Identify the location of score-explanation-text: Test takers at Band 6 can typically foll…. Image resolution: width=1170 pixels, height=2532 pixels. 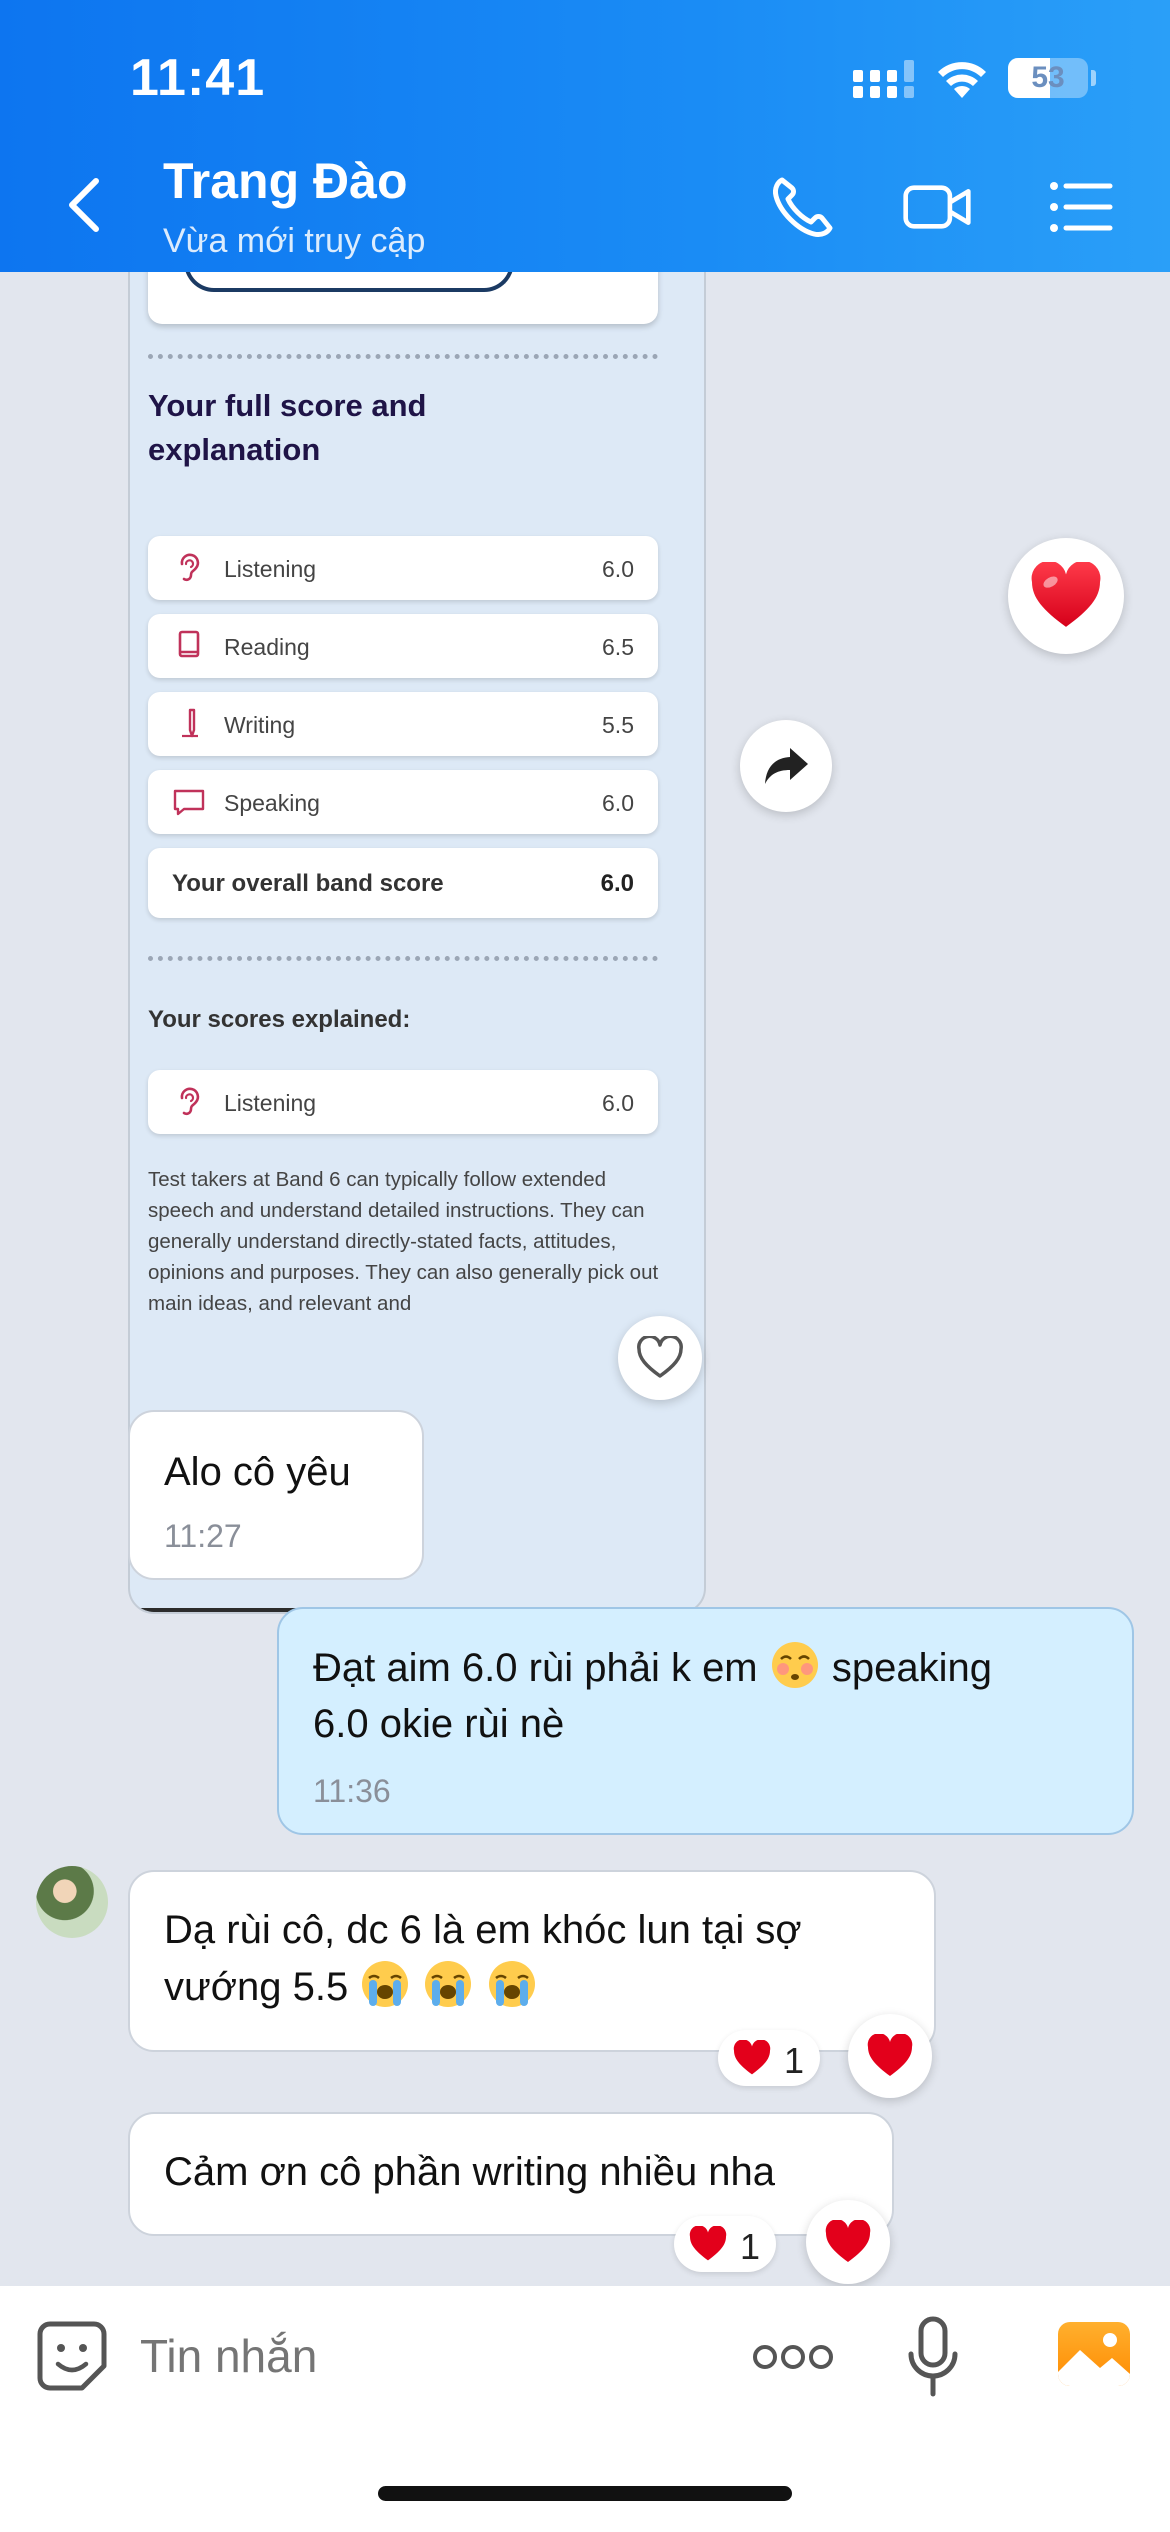
(403, 1241).